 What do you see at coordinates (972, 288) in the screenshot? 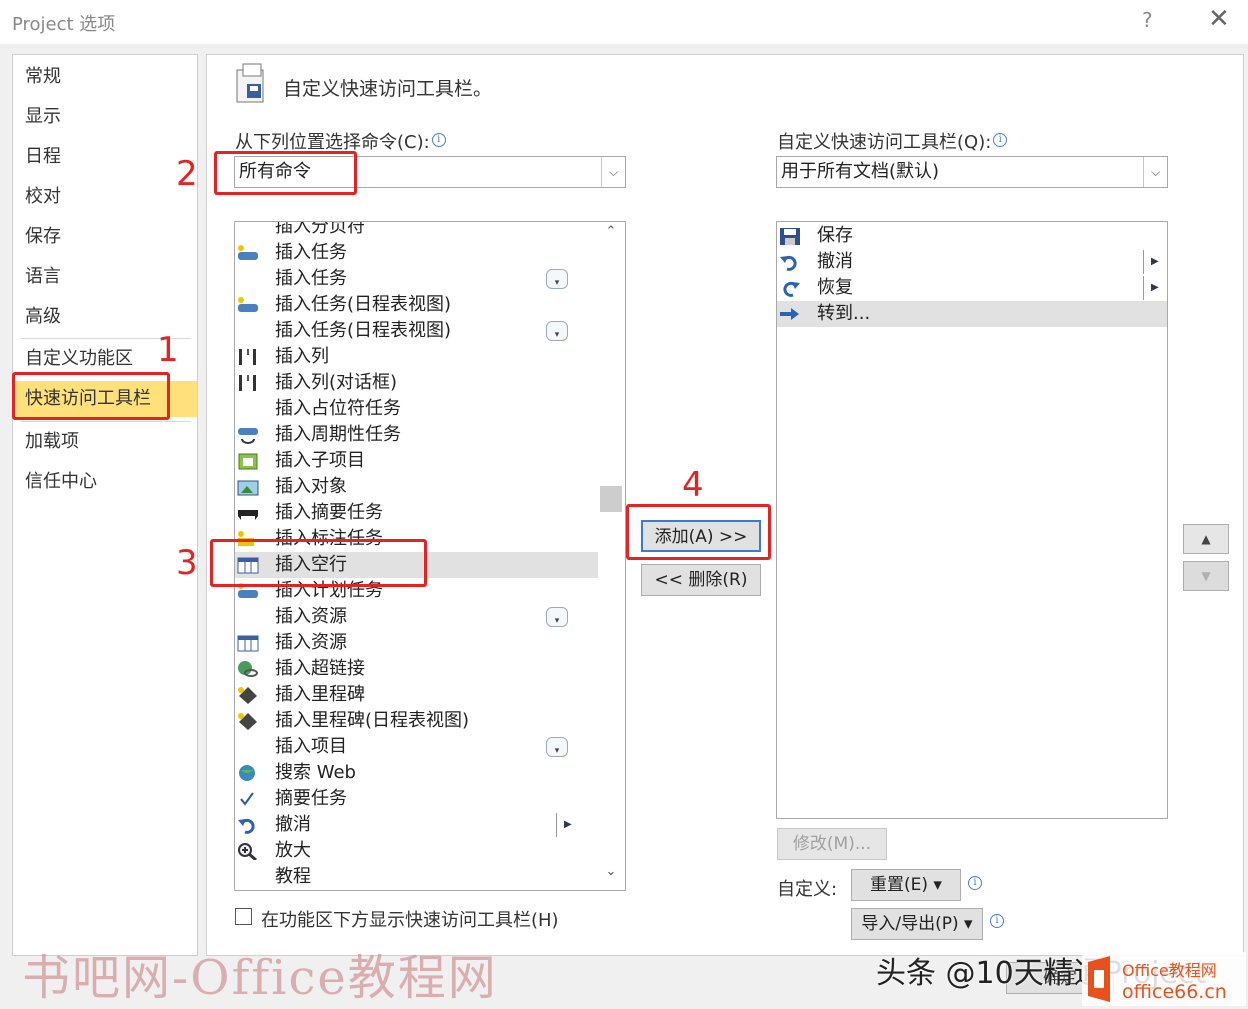
I see `toolbar-command-item: 恢复 ▶` at bounding box center [972, 288].